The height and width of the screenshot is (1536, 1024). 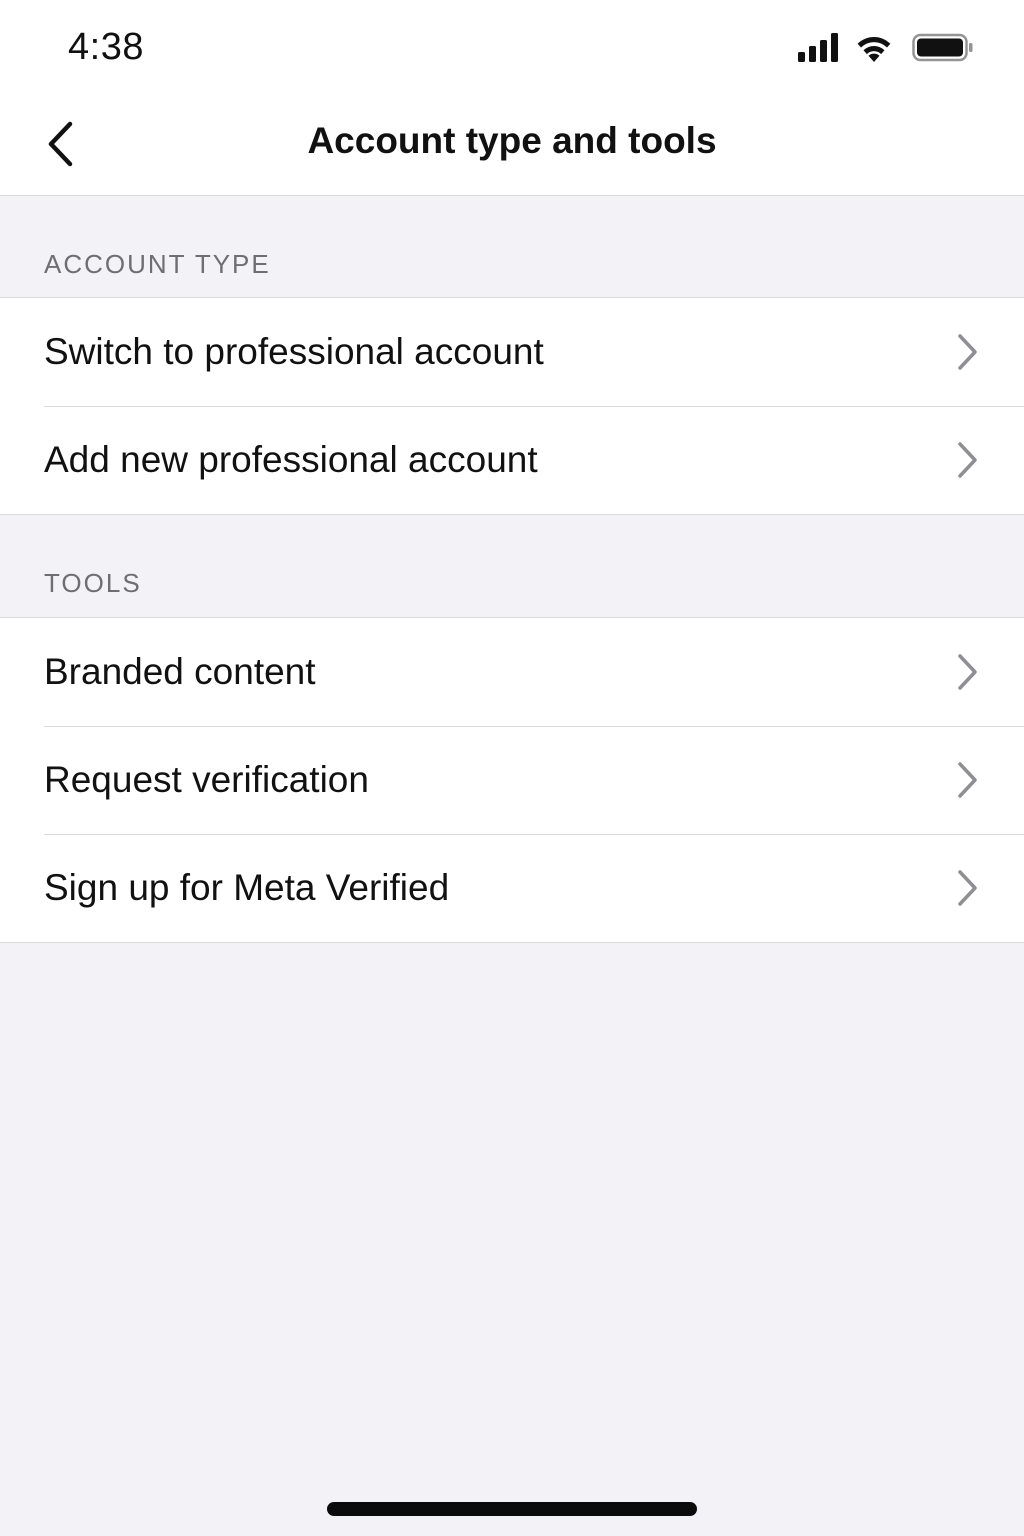 I want to click on row-label: Sign up for Meta Verified, so click(x=247, y=887).